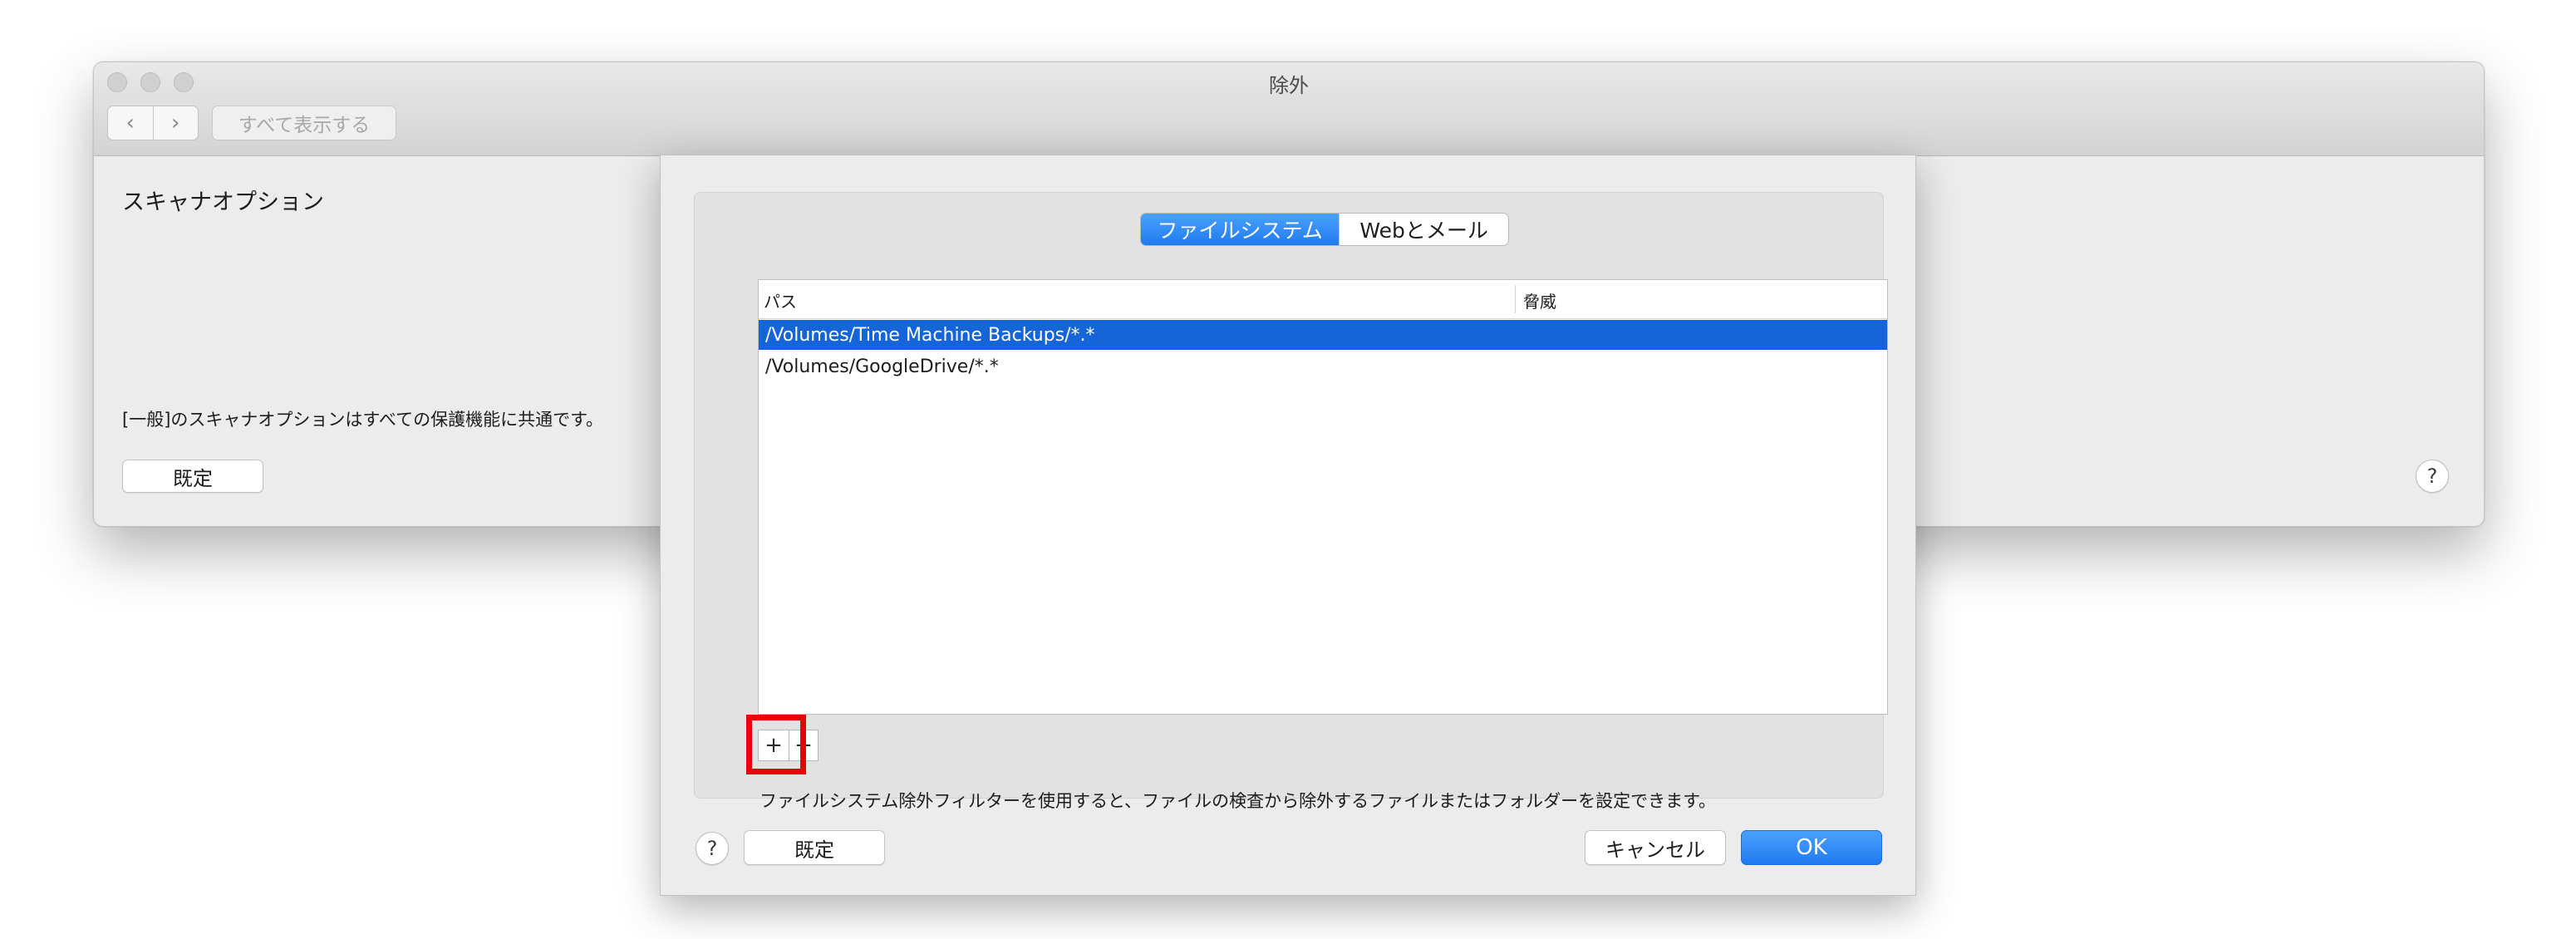 Image resolution: width=2576 pixels, height=939 pixels. I want to click on column-divider, so click(1515, 299).